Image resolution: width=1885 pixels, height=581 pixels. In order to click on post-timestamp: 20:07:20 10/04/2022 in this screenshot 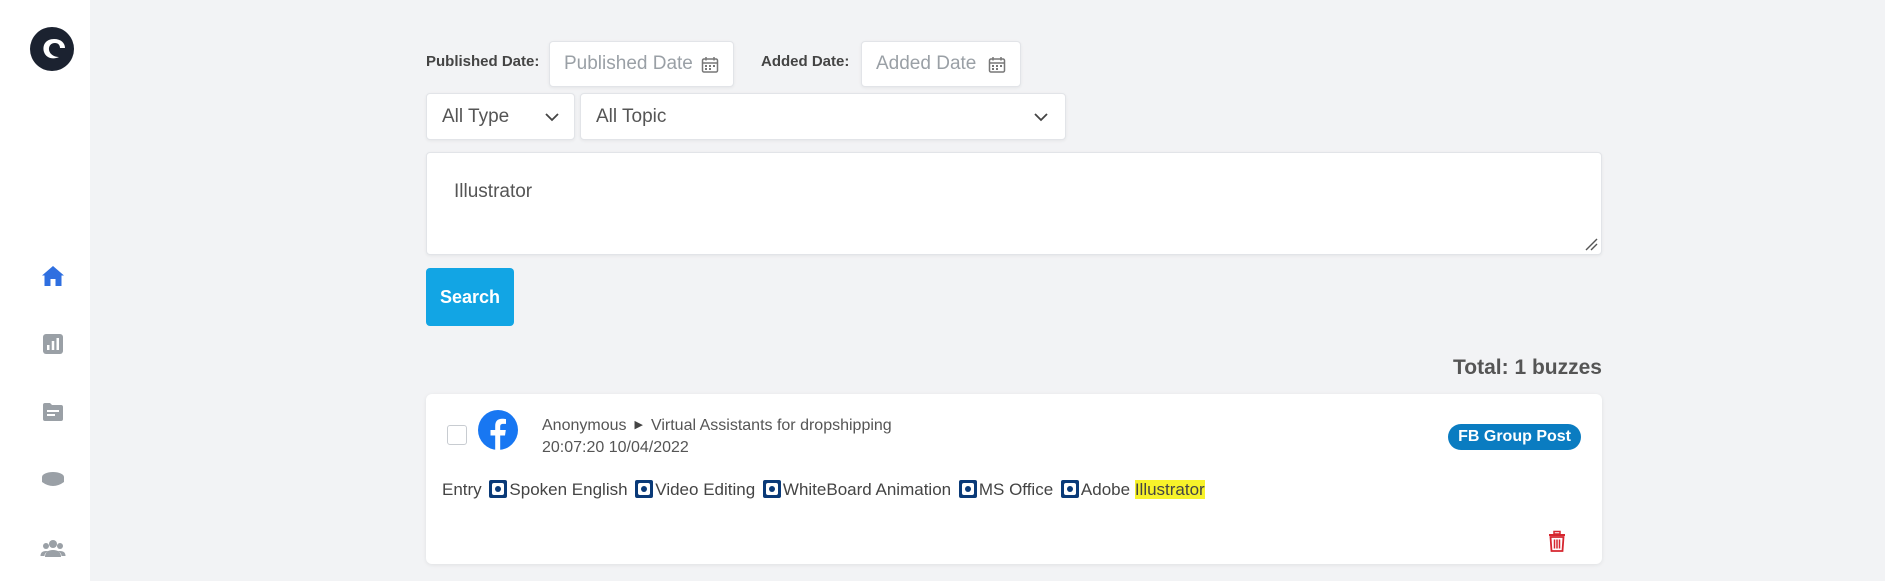, I will do `click(615, 447)`.